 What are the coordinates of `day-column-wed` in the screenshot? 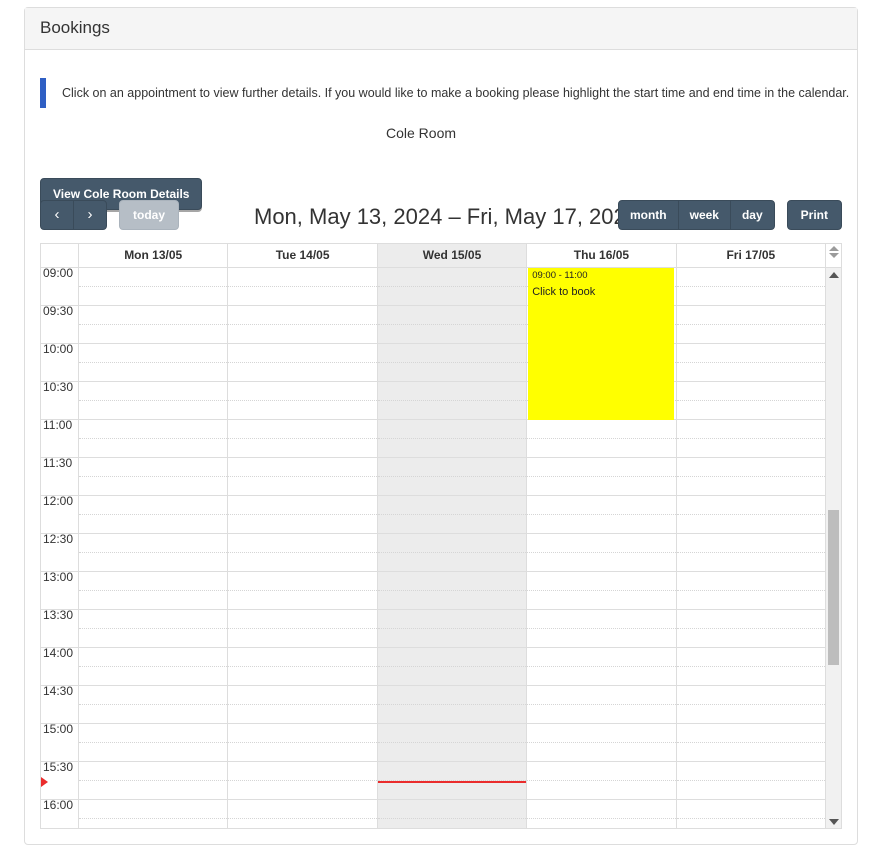 It's located at (452, 548).